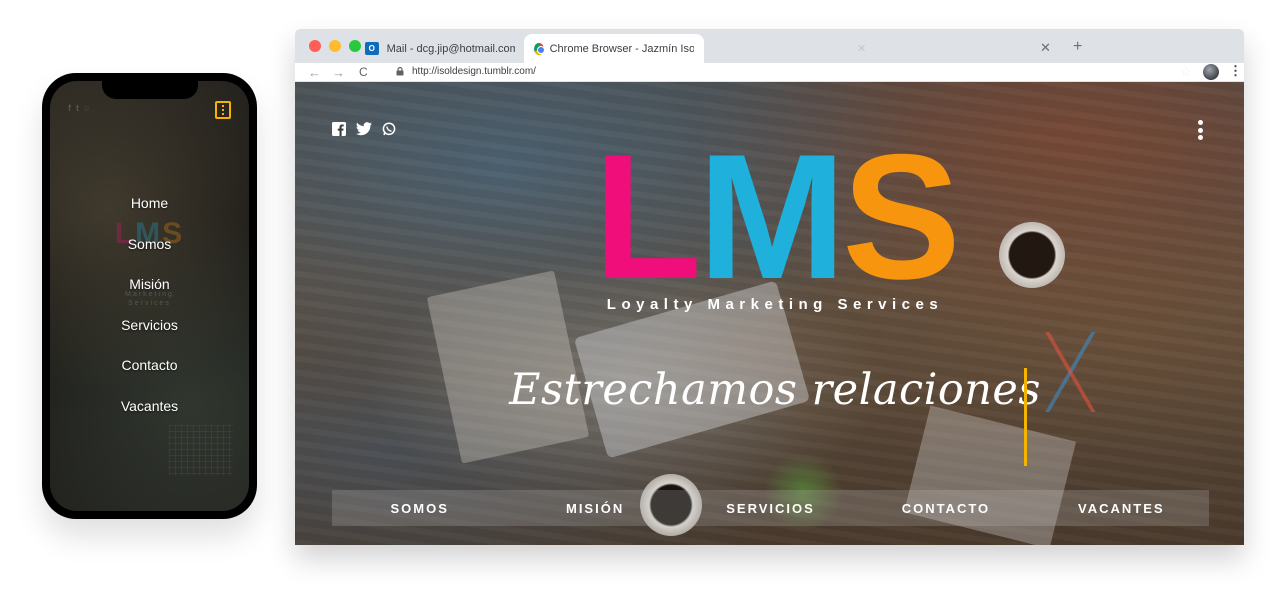 This screenshot has height=591, width=1280. Describe the element at coordinates (339, 129) in the screenshot. I see `facebook-icon` at that location.